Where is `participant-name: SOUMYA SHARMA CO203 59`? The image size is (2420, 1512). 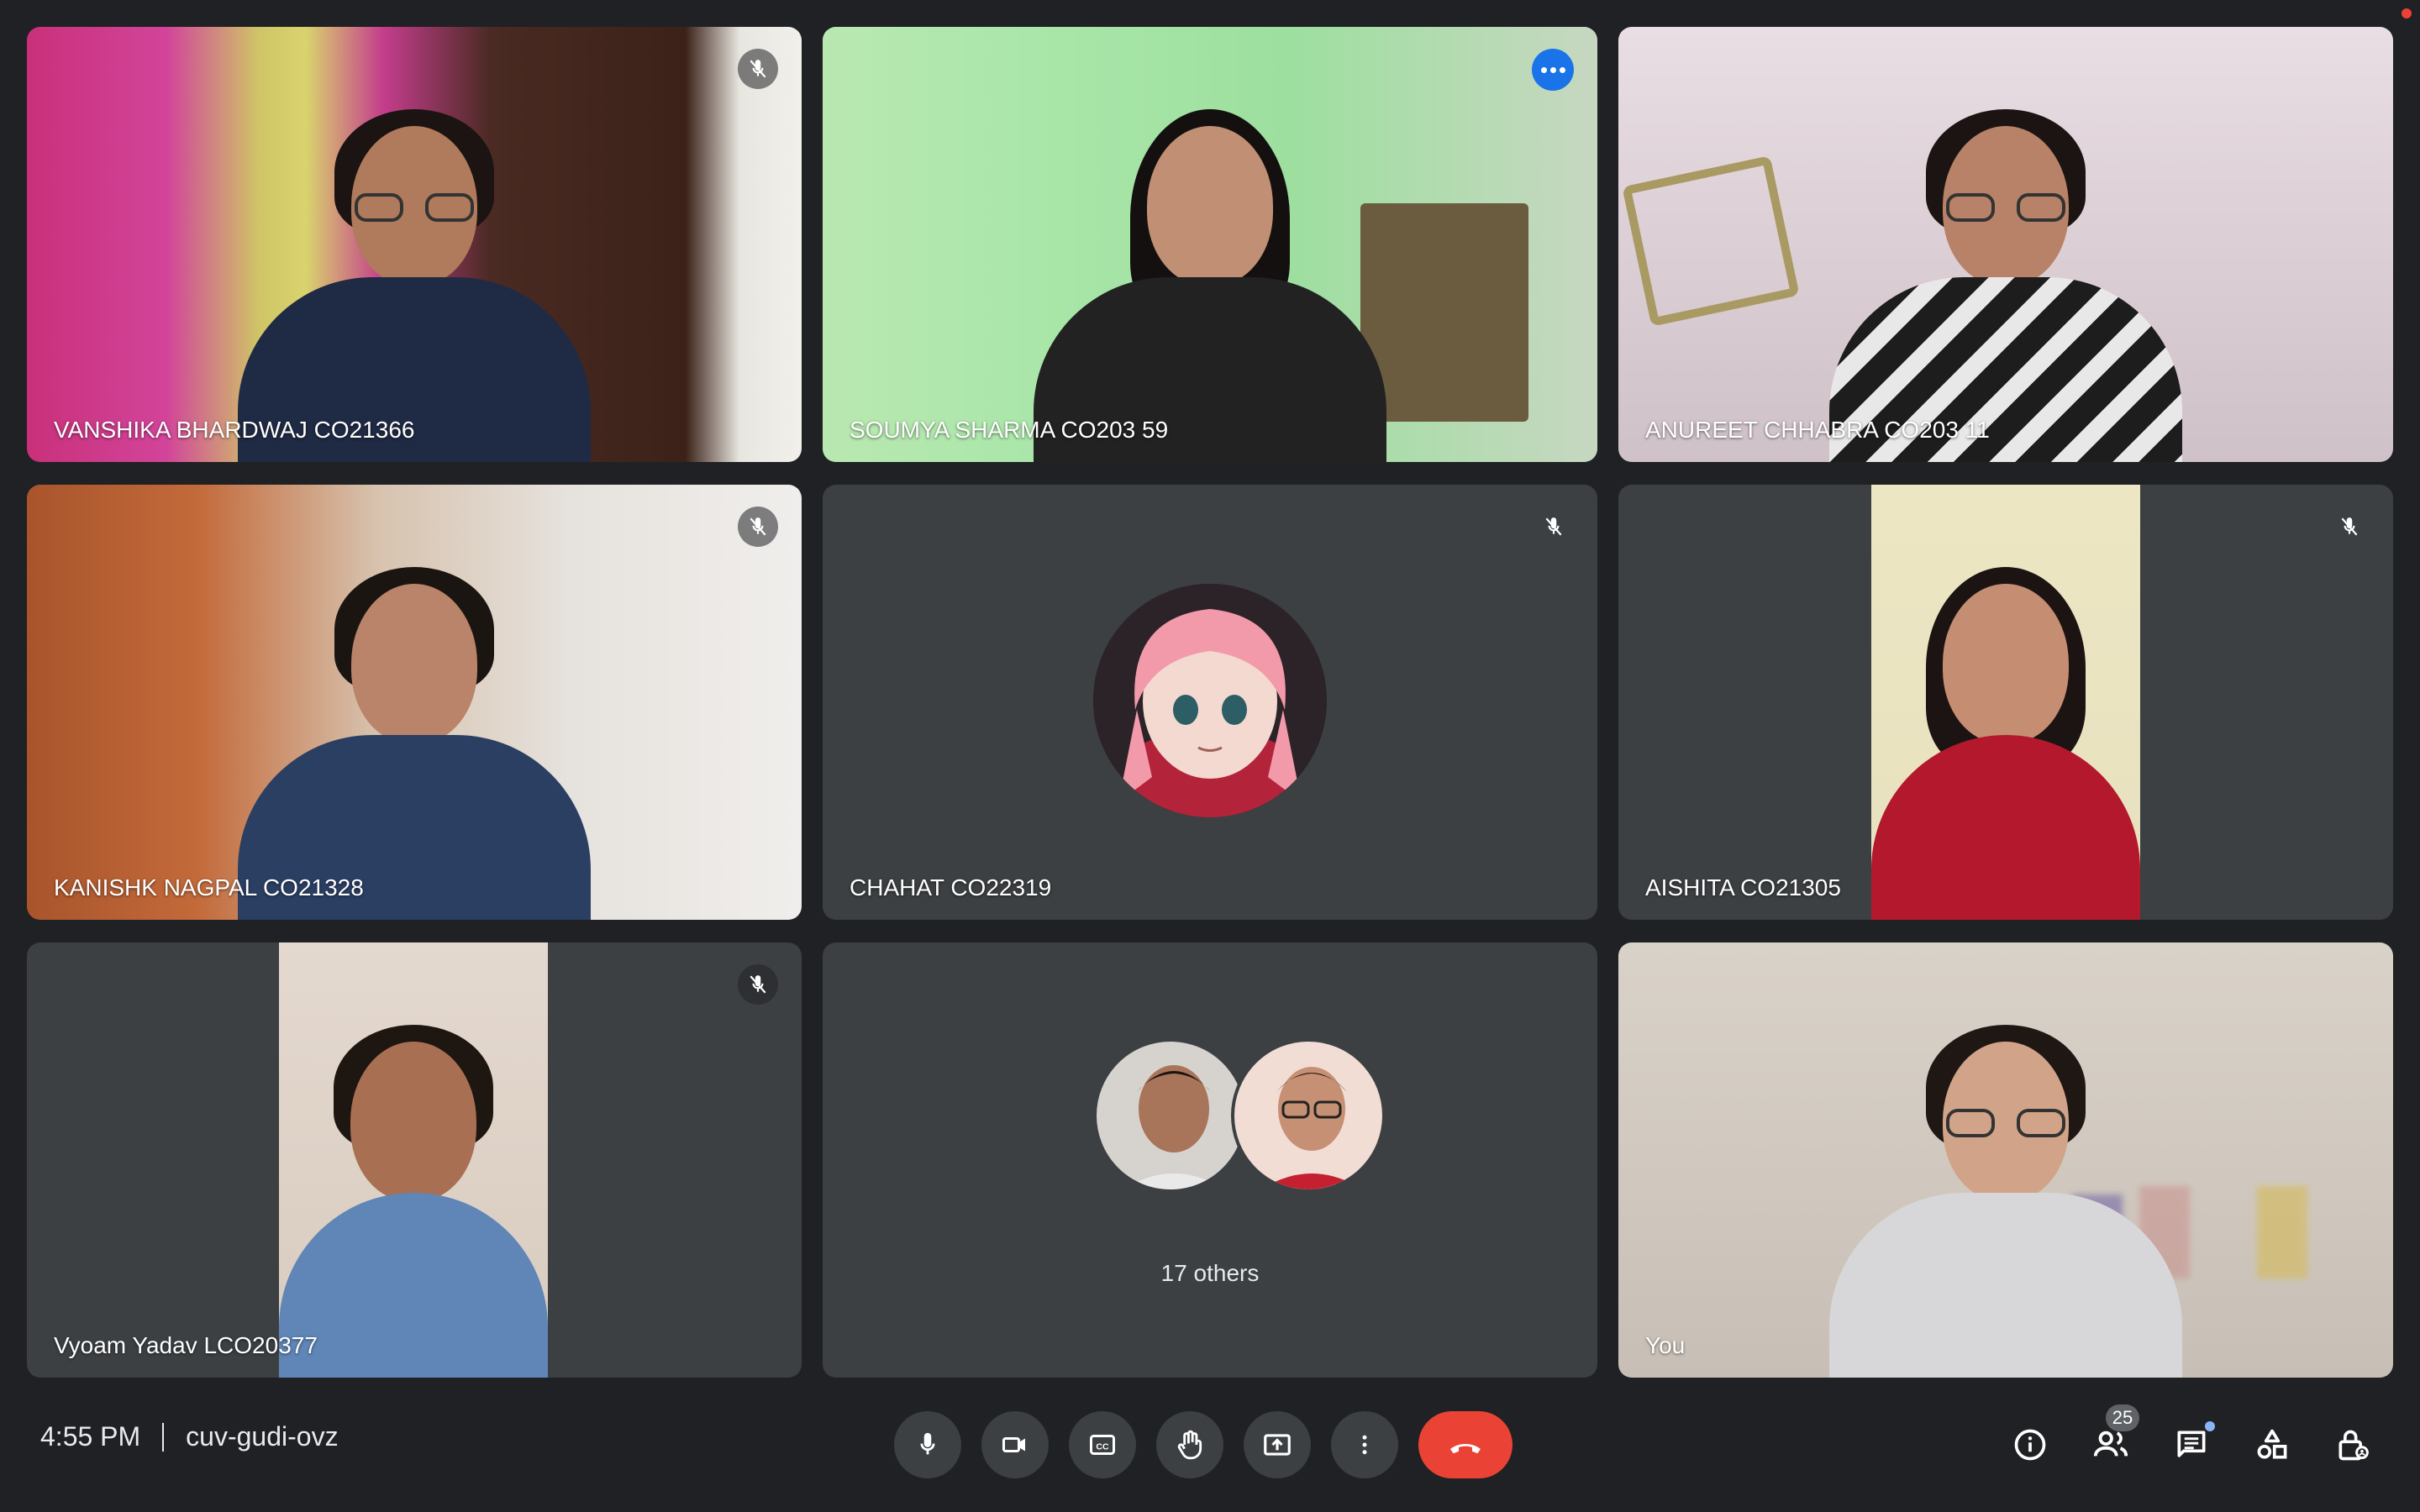
participant-name: SOUMYA SHARMA CO203 59 is located at coordinates (1010, 430).